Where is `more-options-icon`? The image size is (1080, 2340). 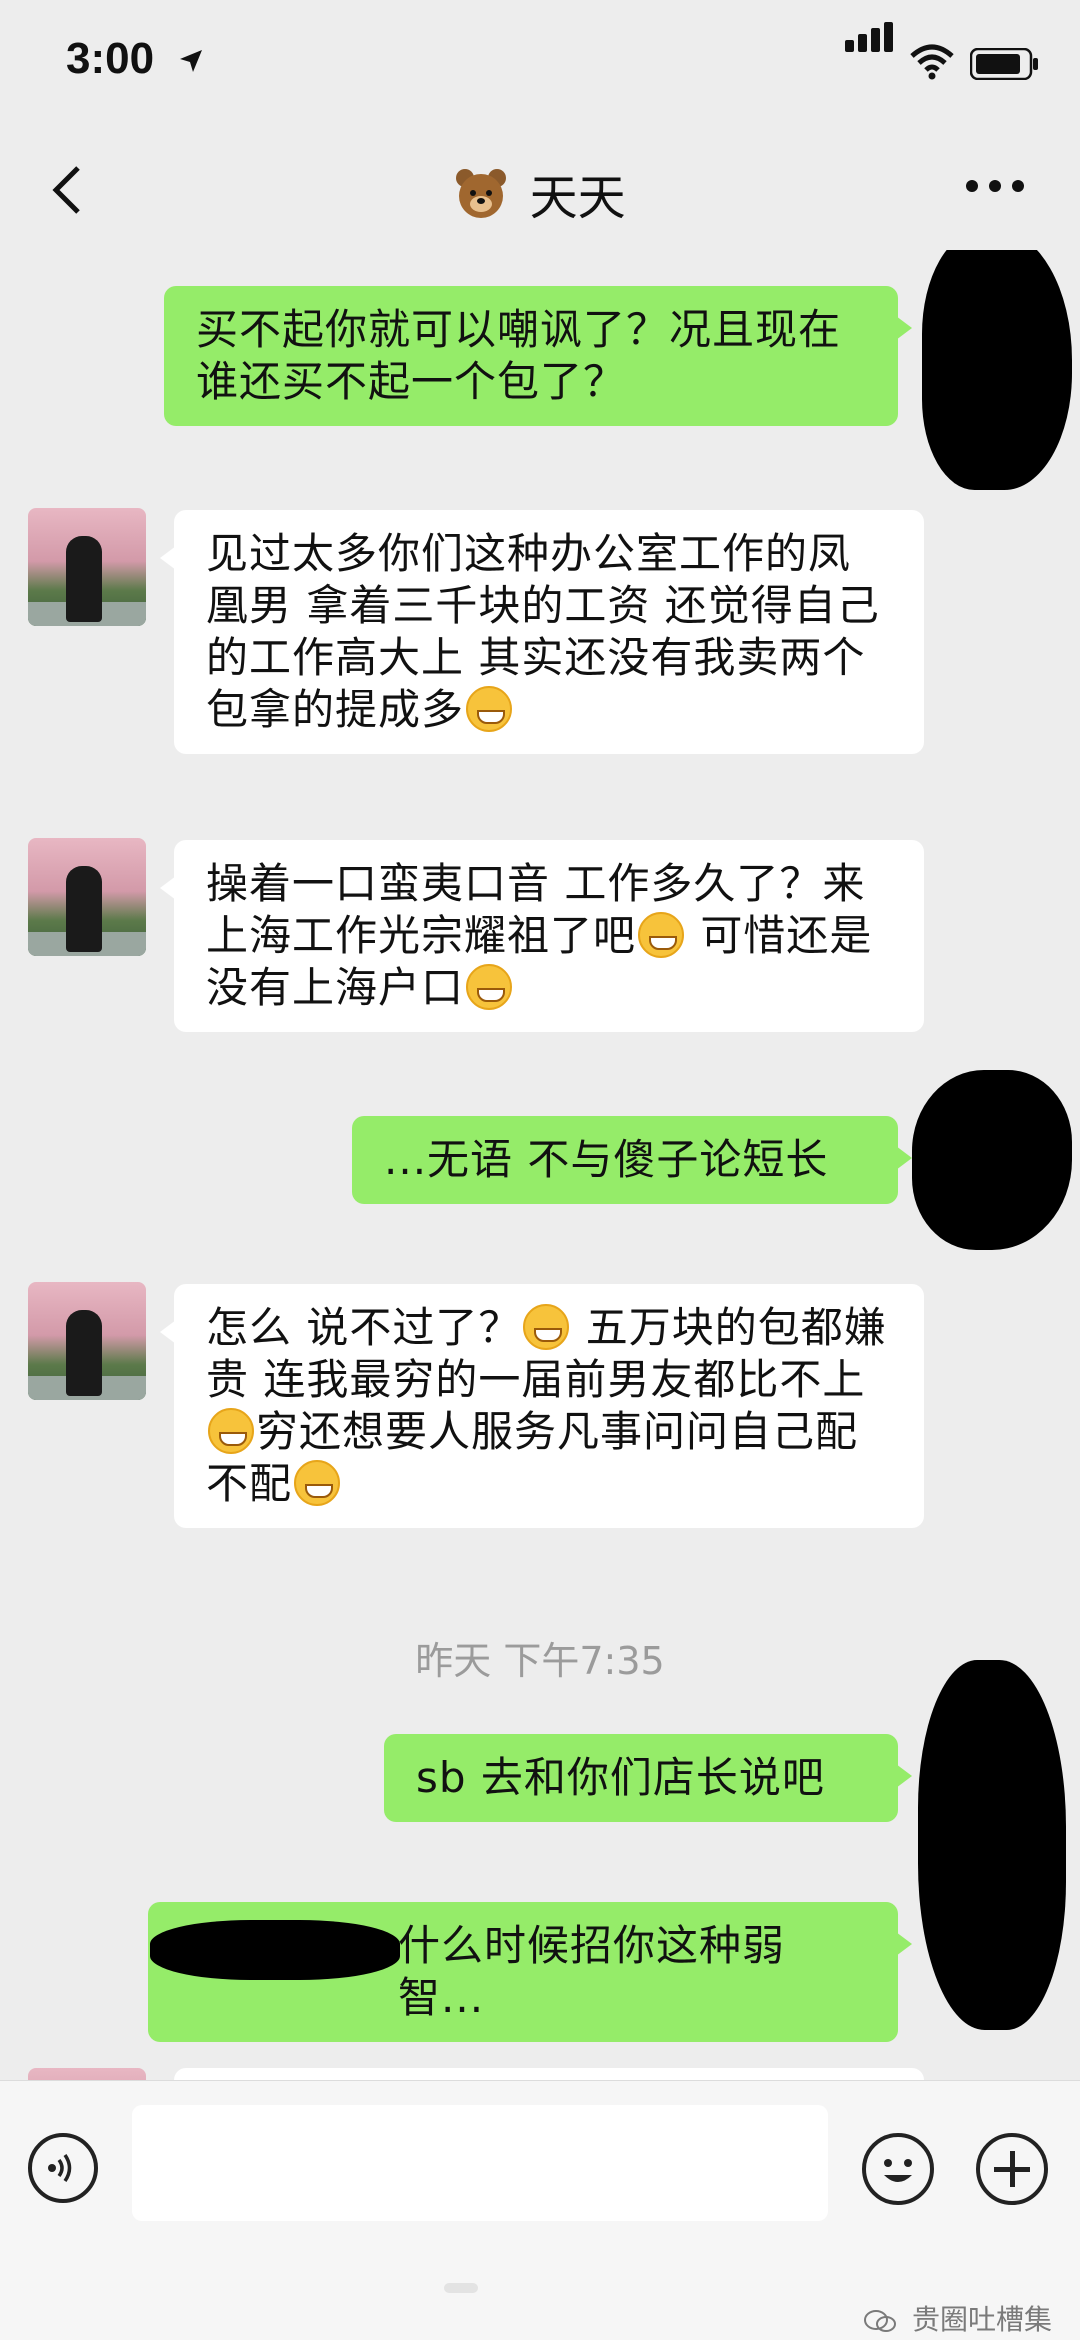
more-options-icon is located at coordinates (995, 187).